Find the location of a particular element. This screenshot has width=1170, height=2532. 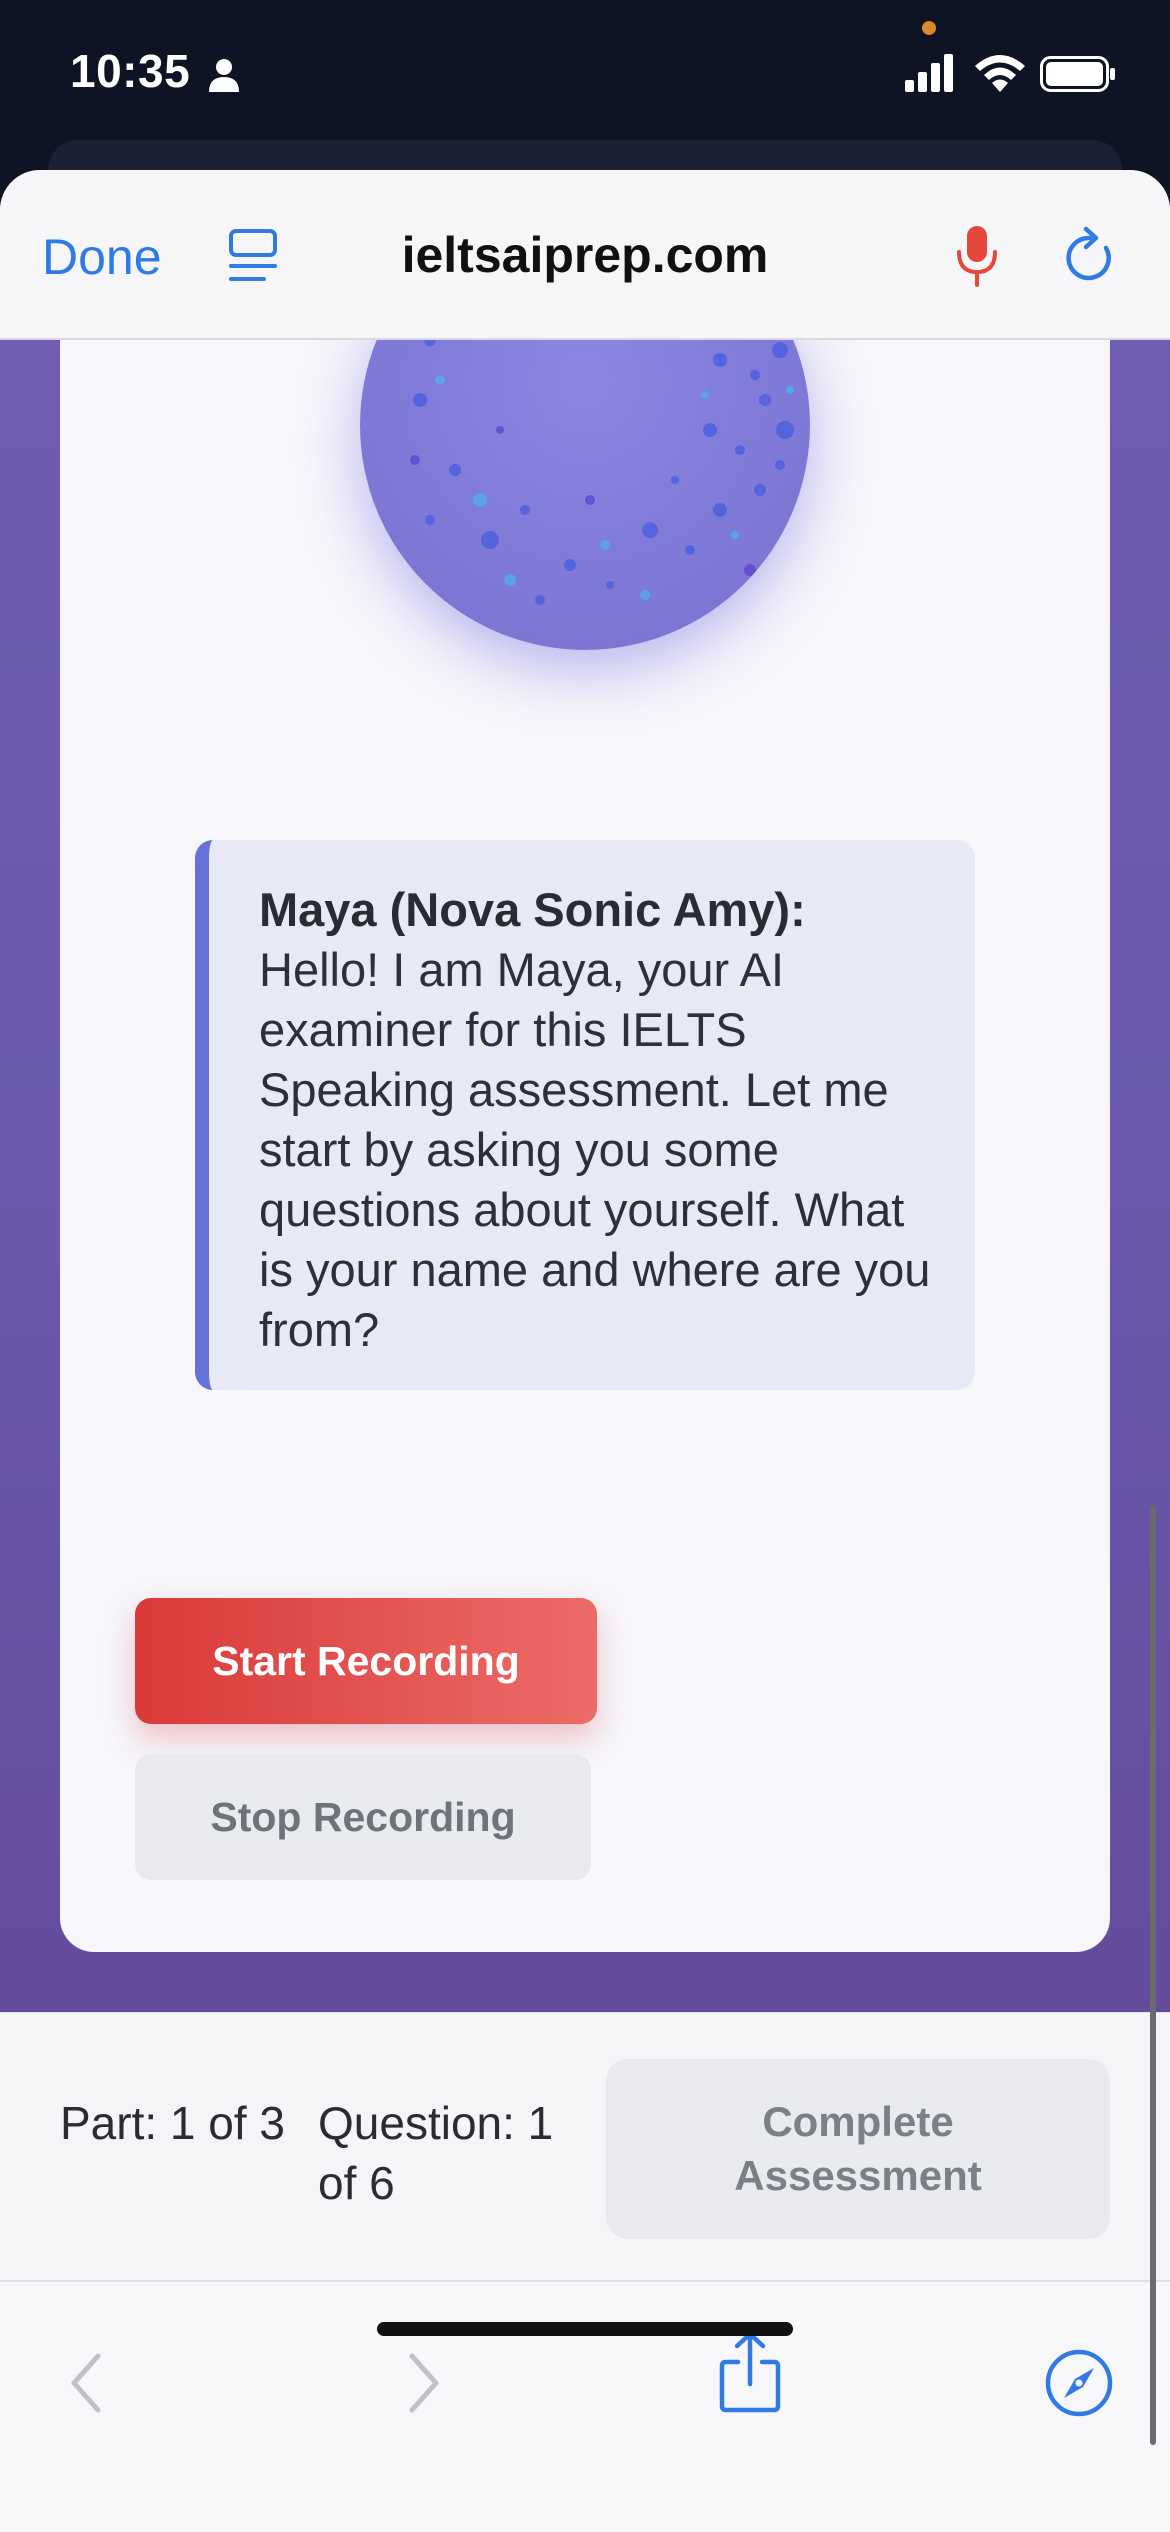

browser-header: ieltsaiprep.com Done is located at coordinates (585, 255).